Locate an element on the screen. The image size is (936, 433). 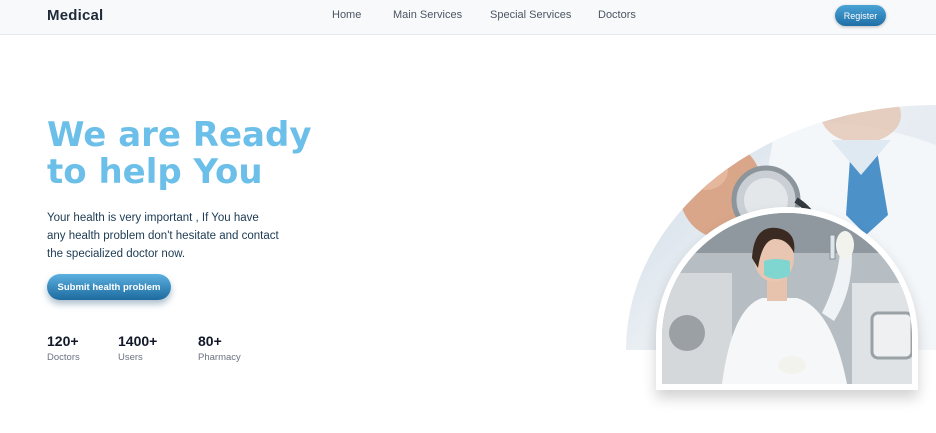
hero-title-line: to help You is located at coordinates (155, 172).